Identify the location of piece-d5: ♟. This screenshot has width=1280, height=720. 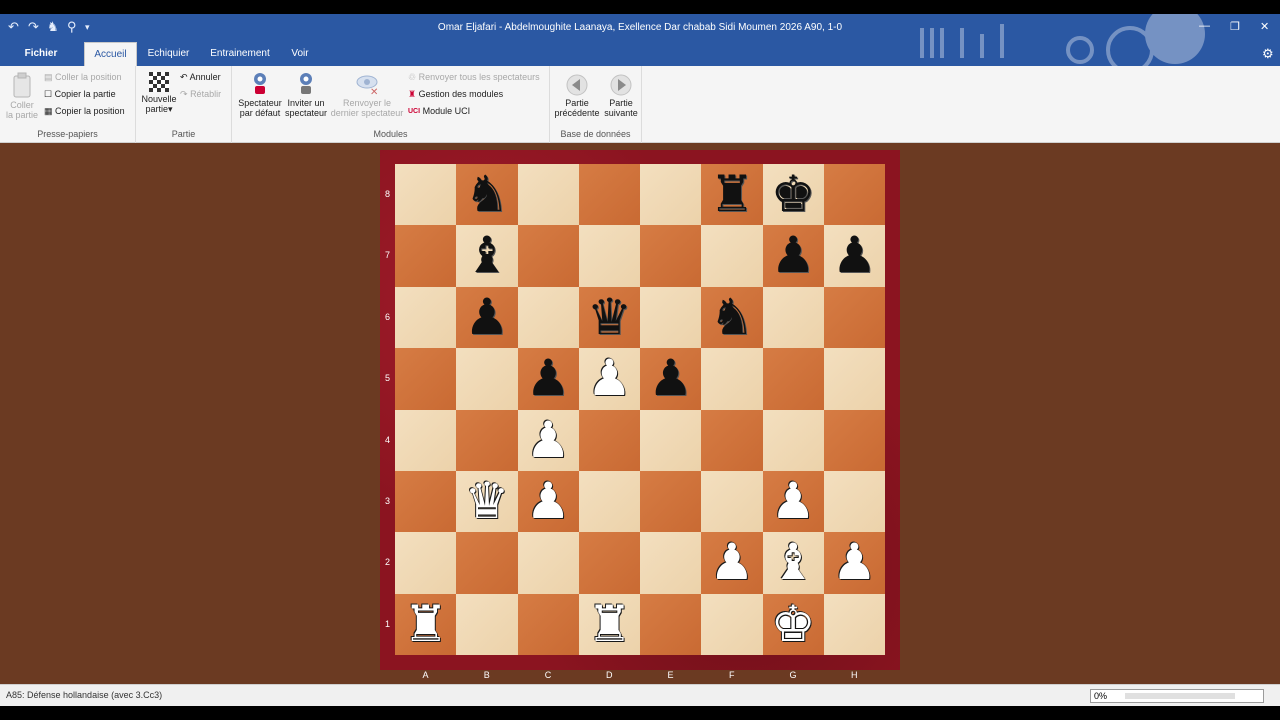
(609, 378).